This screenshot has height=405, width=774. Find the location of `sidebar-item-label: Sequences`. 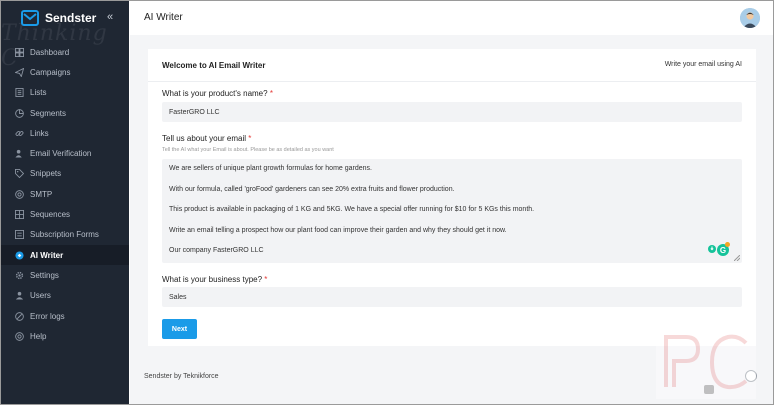

sidebar-item-label: Sequences is located at coordinates (50, 215).